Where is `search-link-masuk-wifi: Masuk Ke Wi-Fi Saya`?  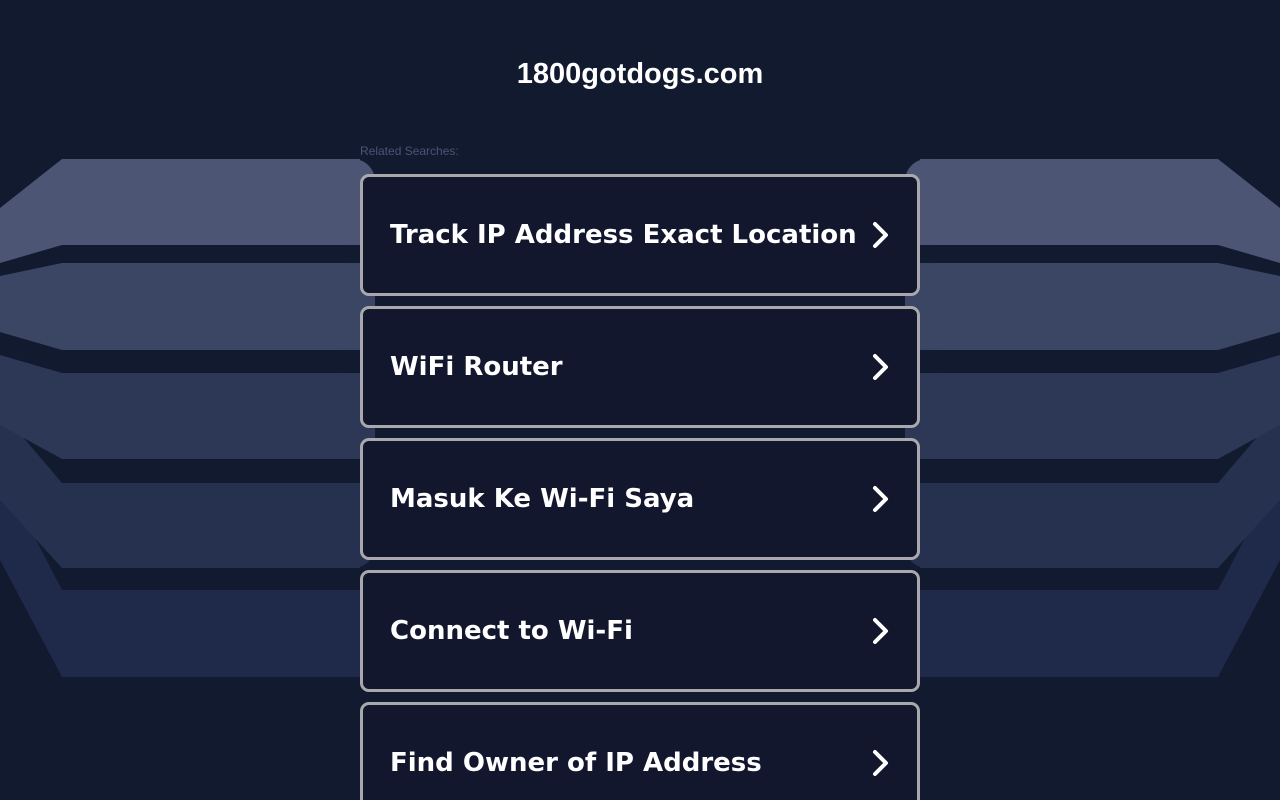 search-link-masuk-wifi: Masuk Ke Wi-Fi Saya is located at coordinates (640, 499).